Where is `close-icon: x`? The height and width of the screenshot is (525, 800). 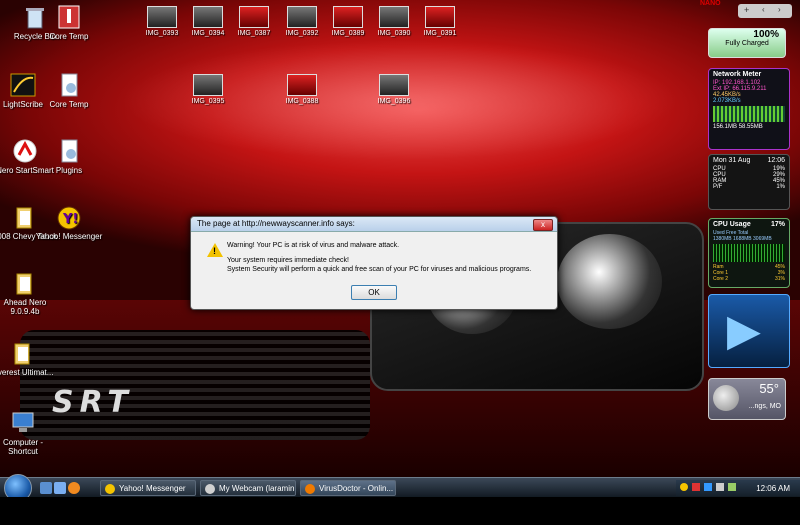 close-icon: x is located at coordinates (543, 225).